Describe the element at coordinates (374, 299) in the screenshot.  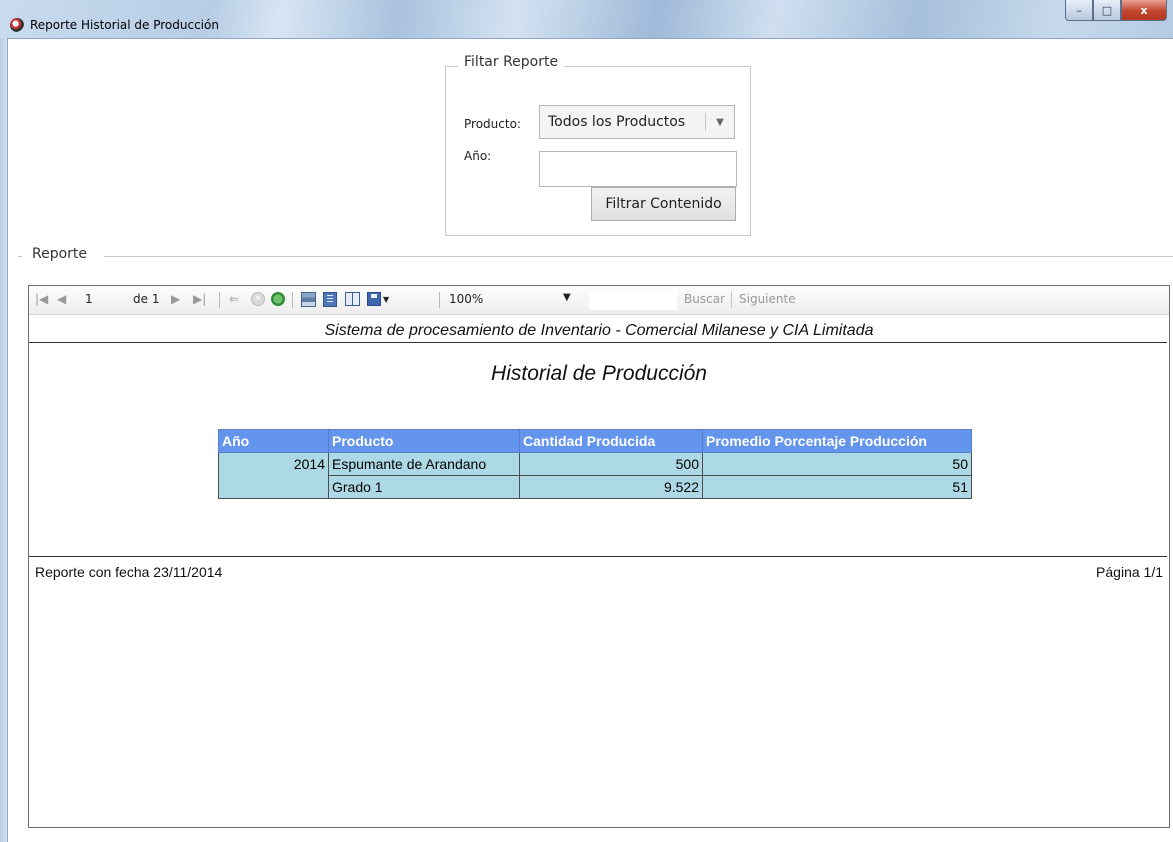
I see `export-icon` at that location.